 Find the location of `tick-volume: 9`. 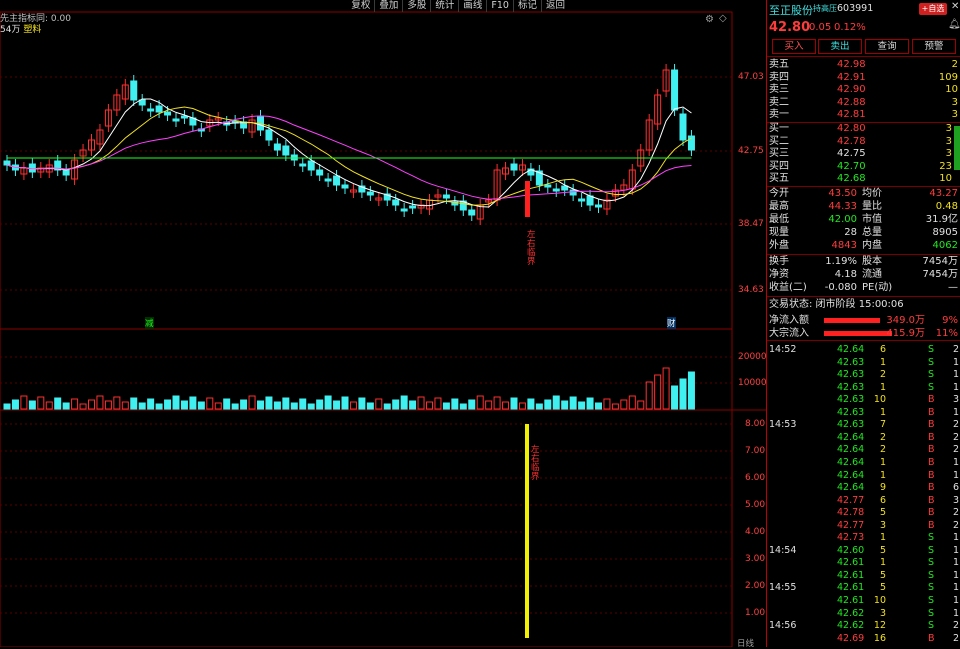

tick-volume: 9 is located at coordinates (882, 488).